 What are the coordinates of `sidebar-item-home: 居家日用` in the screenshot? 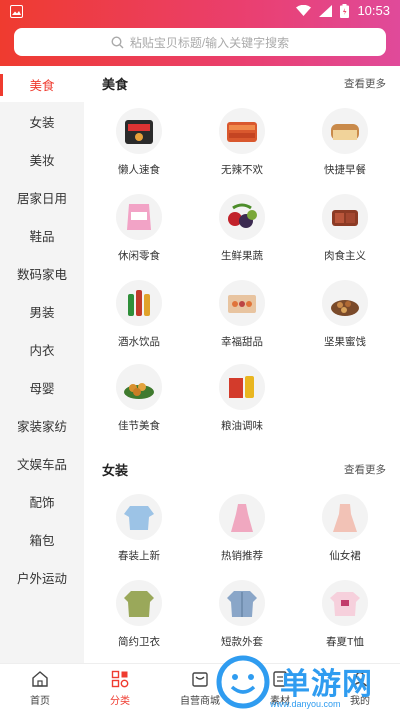 It's located at (42, 197).